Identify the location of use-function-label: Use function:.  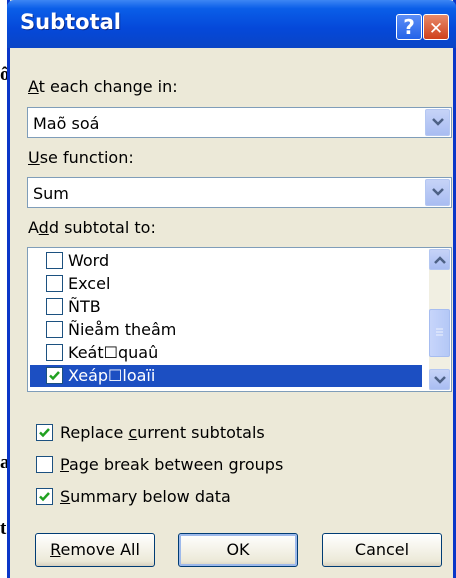
(81, 157).